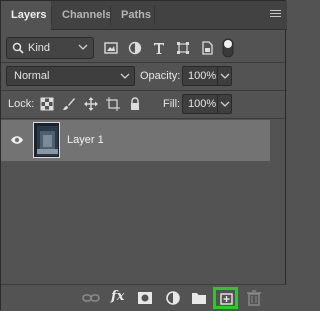 Image resolution: width=320 pixels, height=311 pixels. I want to click on panel-tab-bar: Layers Channels Paths, so click(144, 16).